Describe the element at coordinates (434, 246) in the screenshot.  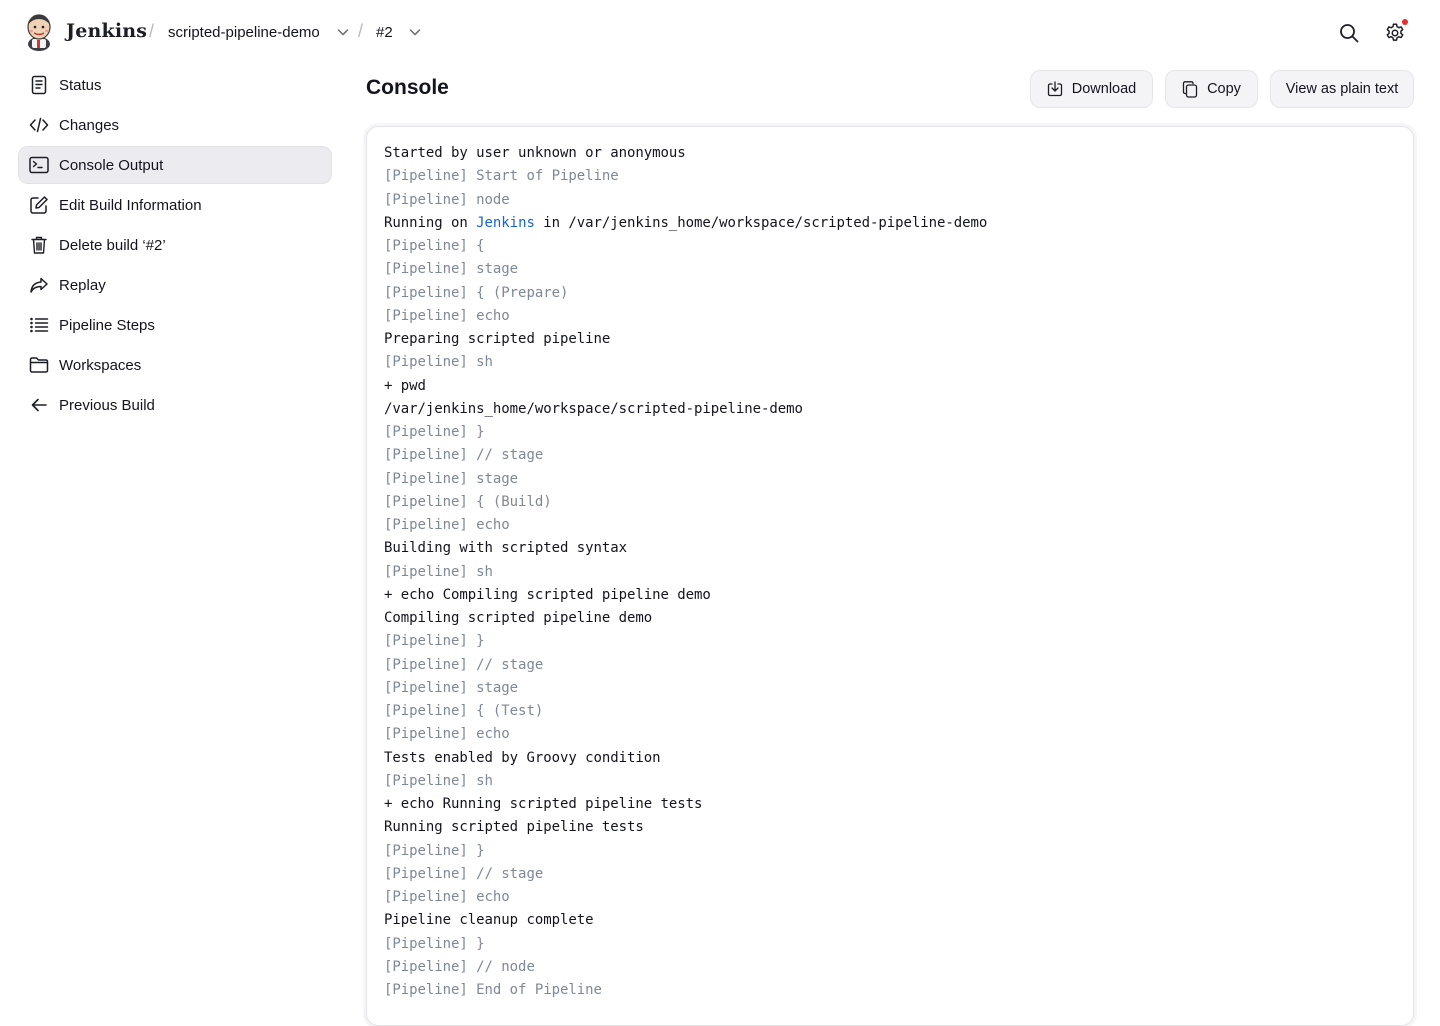
I see `console-pipeline-line: [Pipeline] {` at that location.